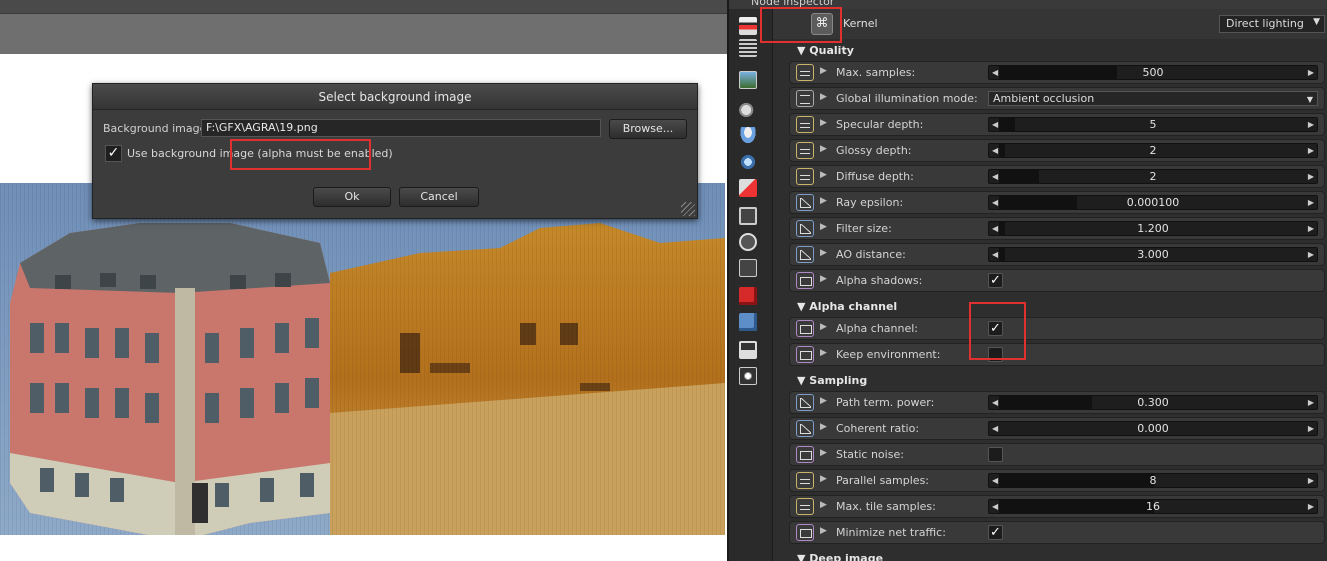 Image resolution: width=1327 pixels, height=561 pixels. I want to click on section-header-sampling: ▼ Sampling, so click(832, 380).